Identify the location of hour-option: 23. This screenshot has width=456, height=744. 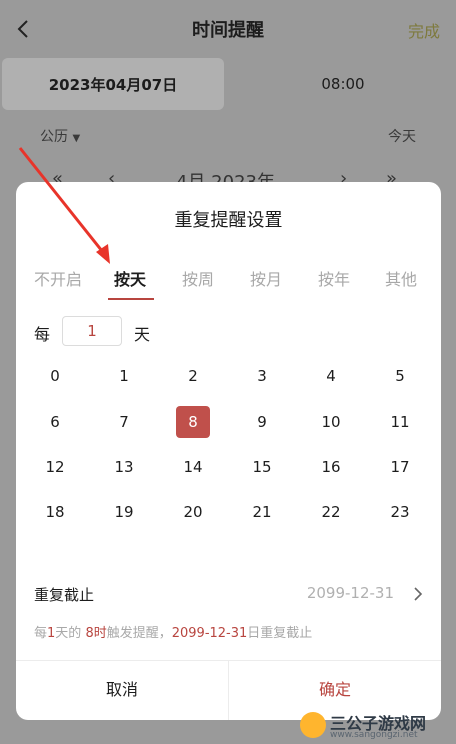
(400, 512).